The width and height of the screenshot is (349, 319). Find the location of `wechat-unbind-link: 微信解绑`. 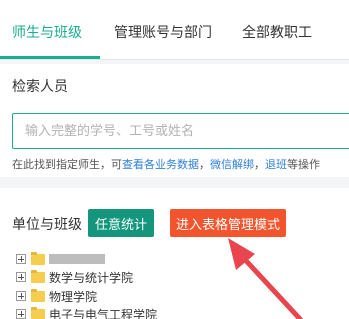

wechat-unbind-link: 微信解绑 is located at coordinates (232, 164).